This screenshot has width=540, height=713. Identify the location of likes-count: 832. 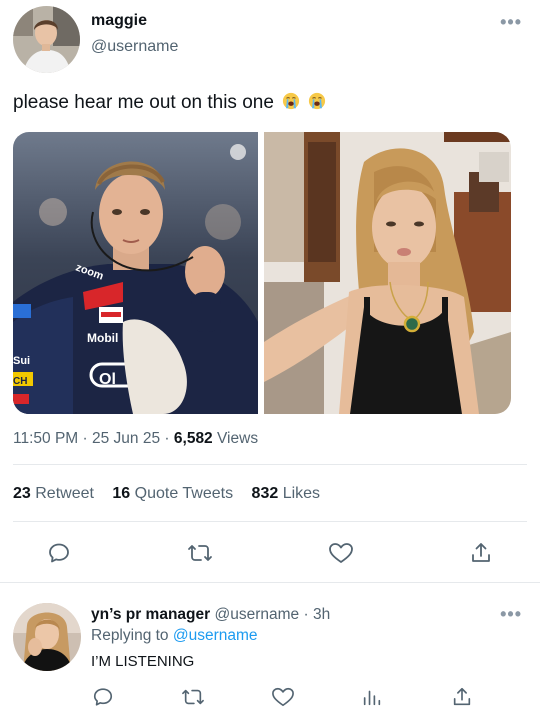
(265, 493).